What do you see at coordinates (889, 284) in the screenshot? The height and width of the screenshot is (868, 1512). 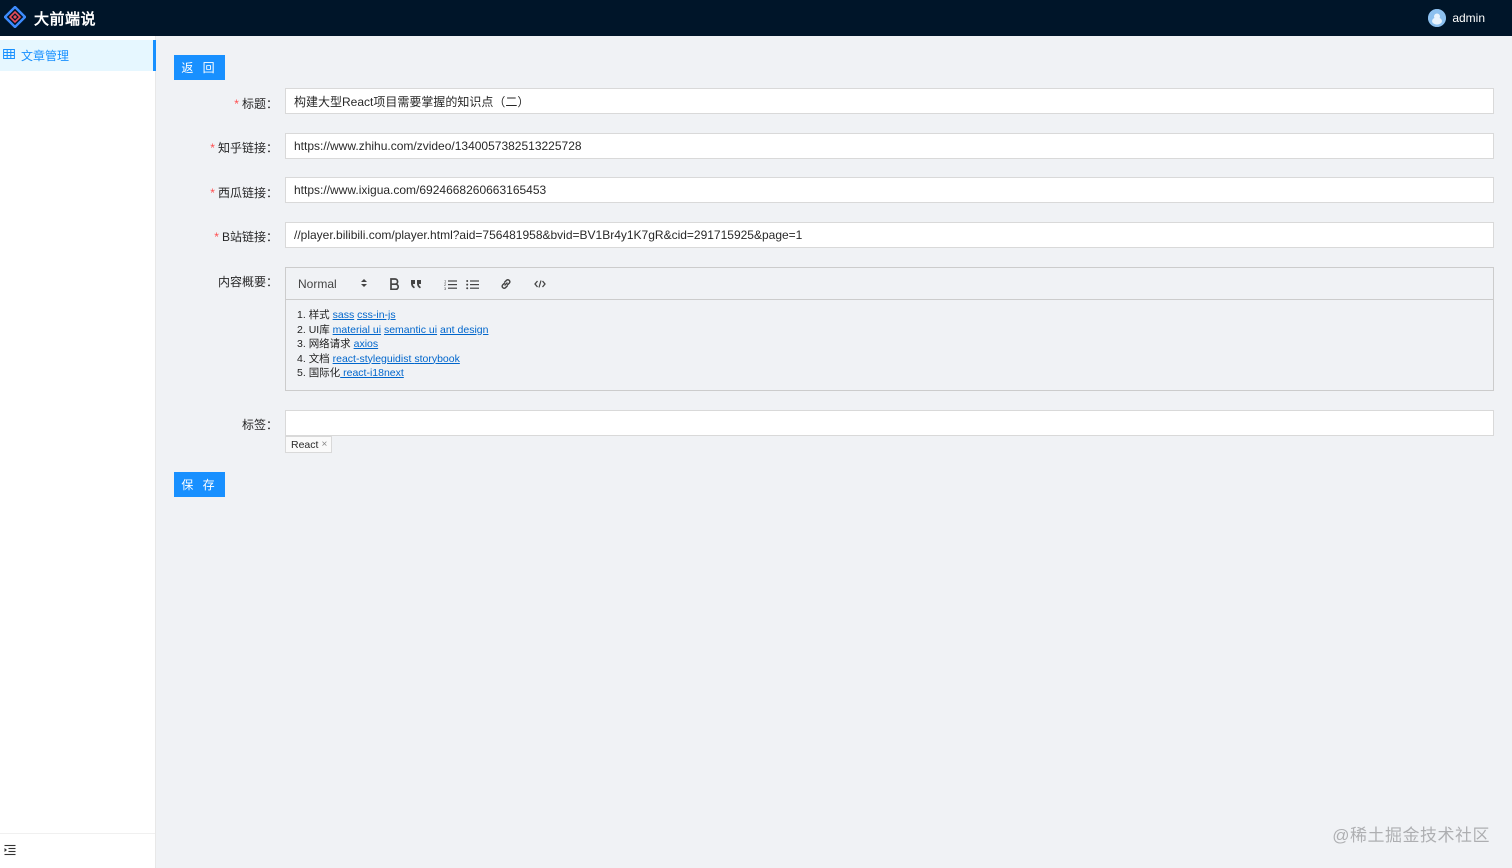 I see `editor-toolbar: Normal 123` at bounding box center [889, 284].